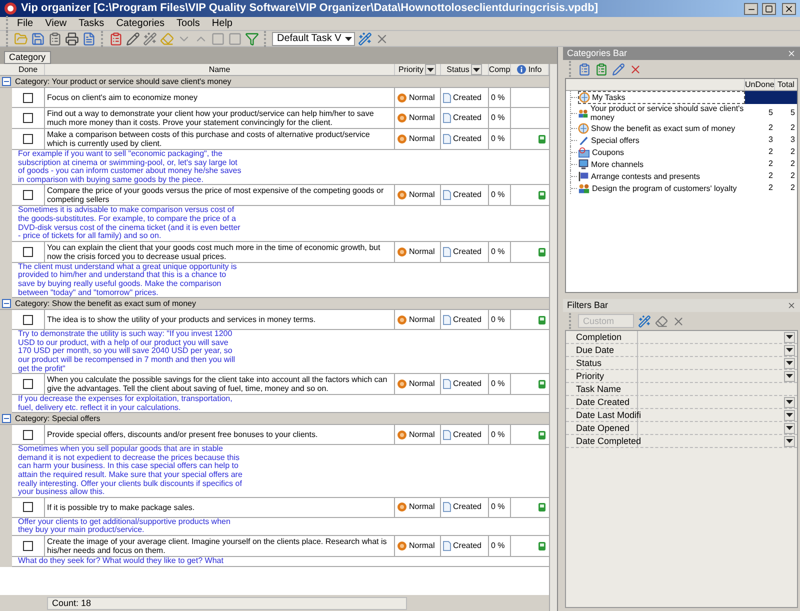 The width and height of the screenshot is (800, 611). I want to click on eraser-icon, so click(661, 321).